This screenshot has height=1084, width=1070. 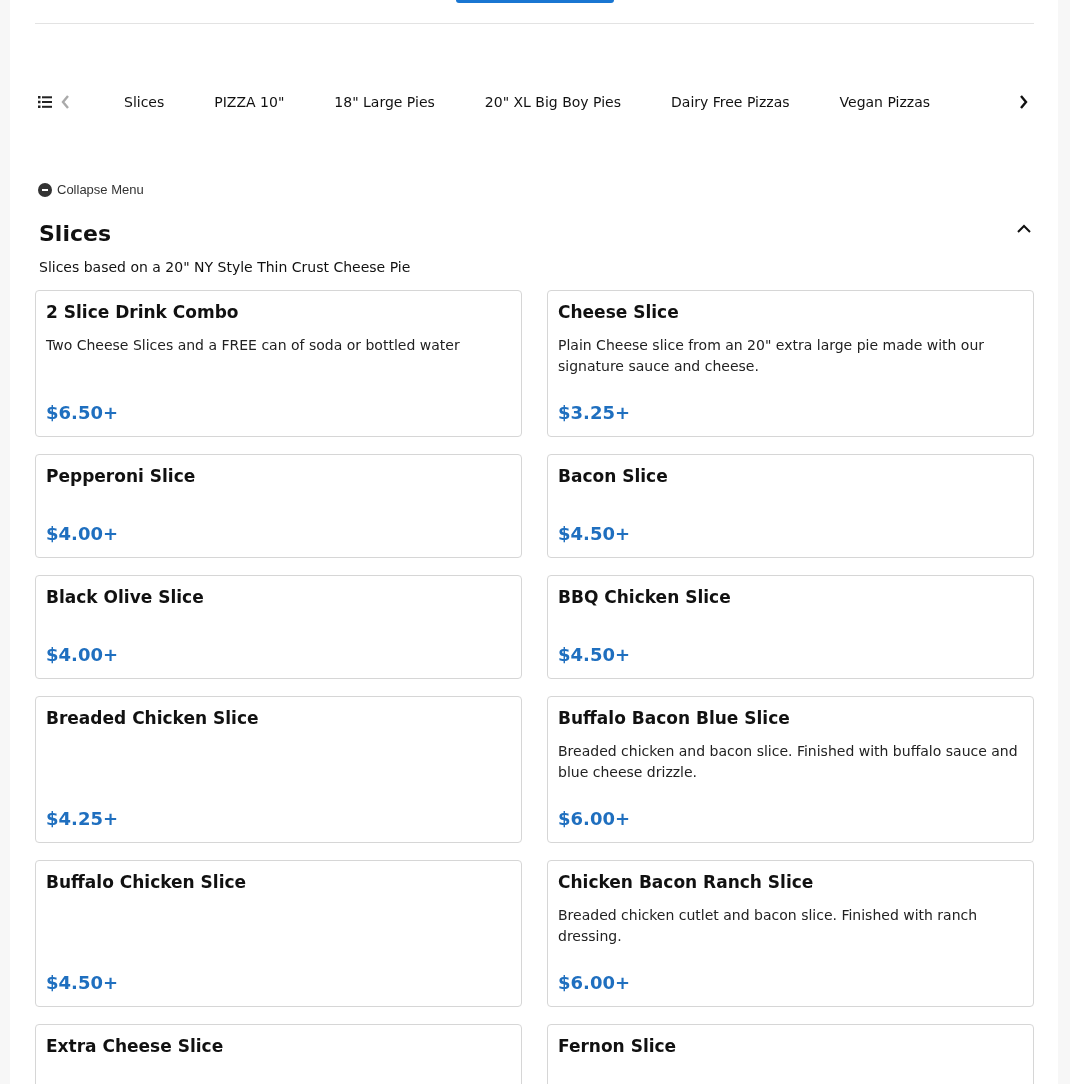 I want to click on chevron-right-icon, so click(x=1023, y=102).